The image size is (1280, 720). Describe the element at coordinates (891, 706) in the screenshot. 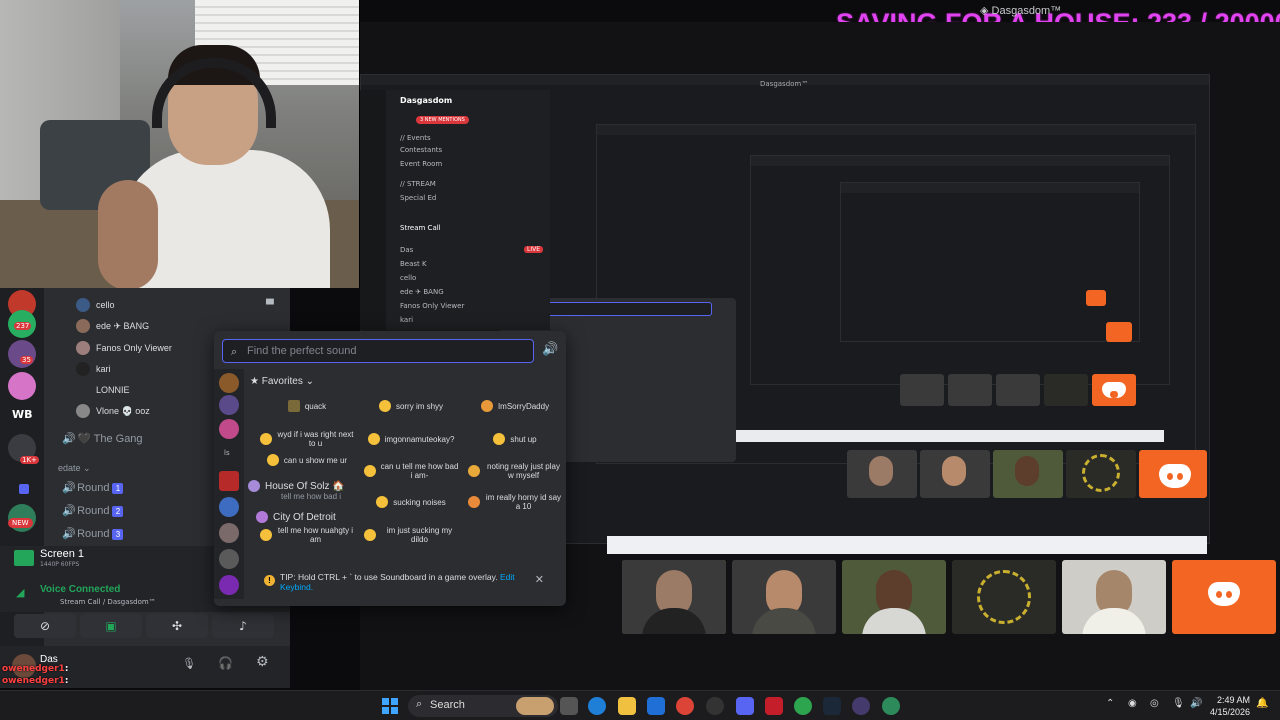

I see `chrome-profile-icon` at that location.